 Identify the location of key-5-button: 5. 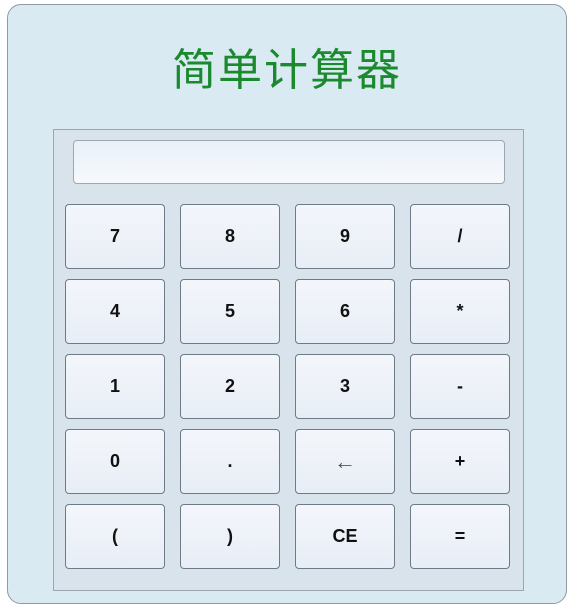
(230, 311).